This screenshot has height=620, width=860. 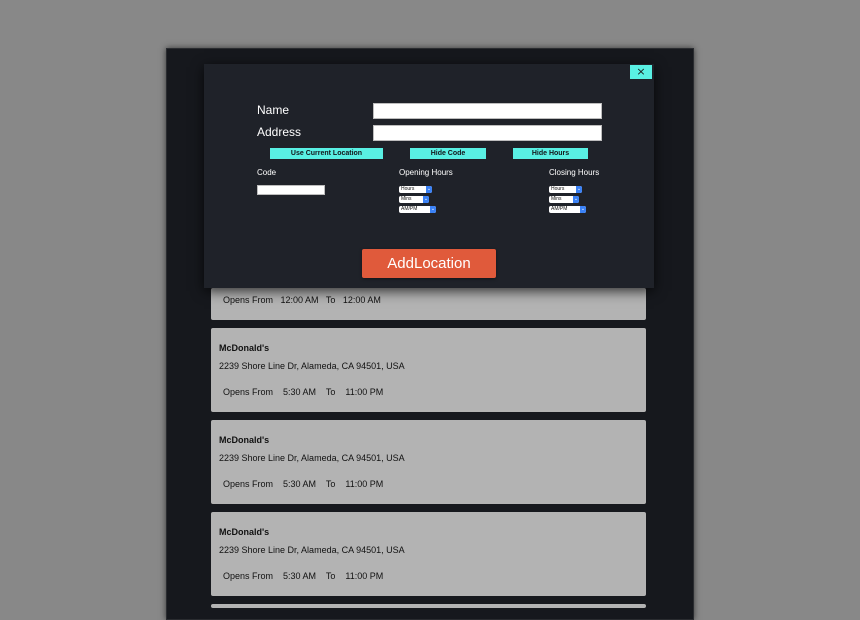 I want to click on address-input, so click(x=487, y=133).